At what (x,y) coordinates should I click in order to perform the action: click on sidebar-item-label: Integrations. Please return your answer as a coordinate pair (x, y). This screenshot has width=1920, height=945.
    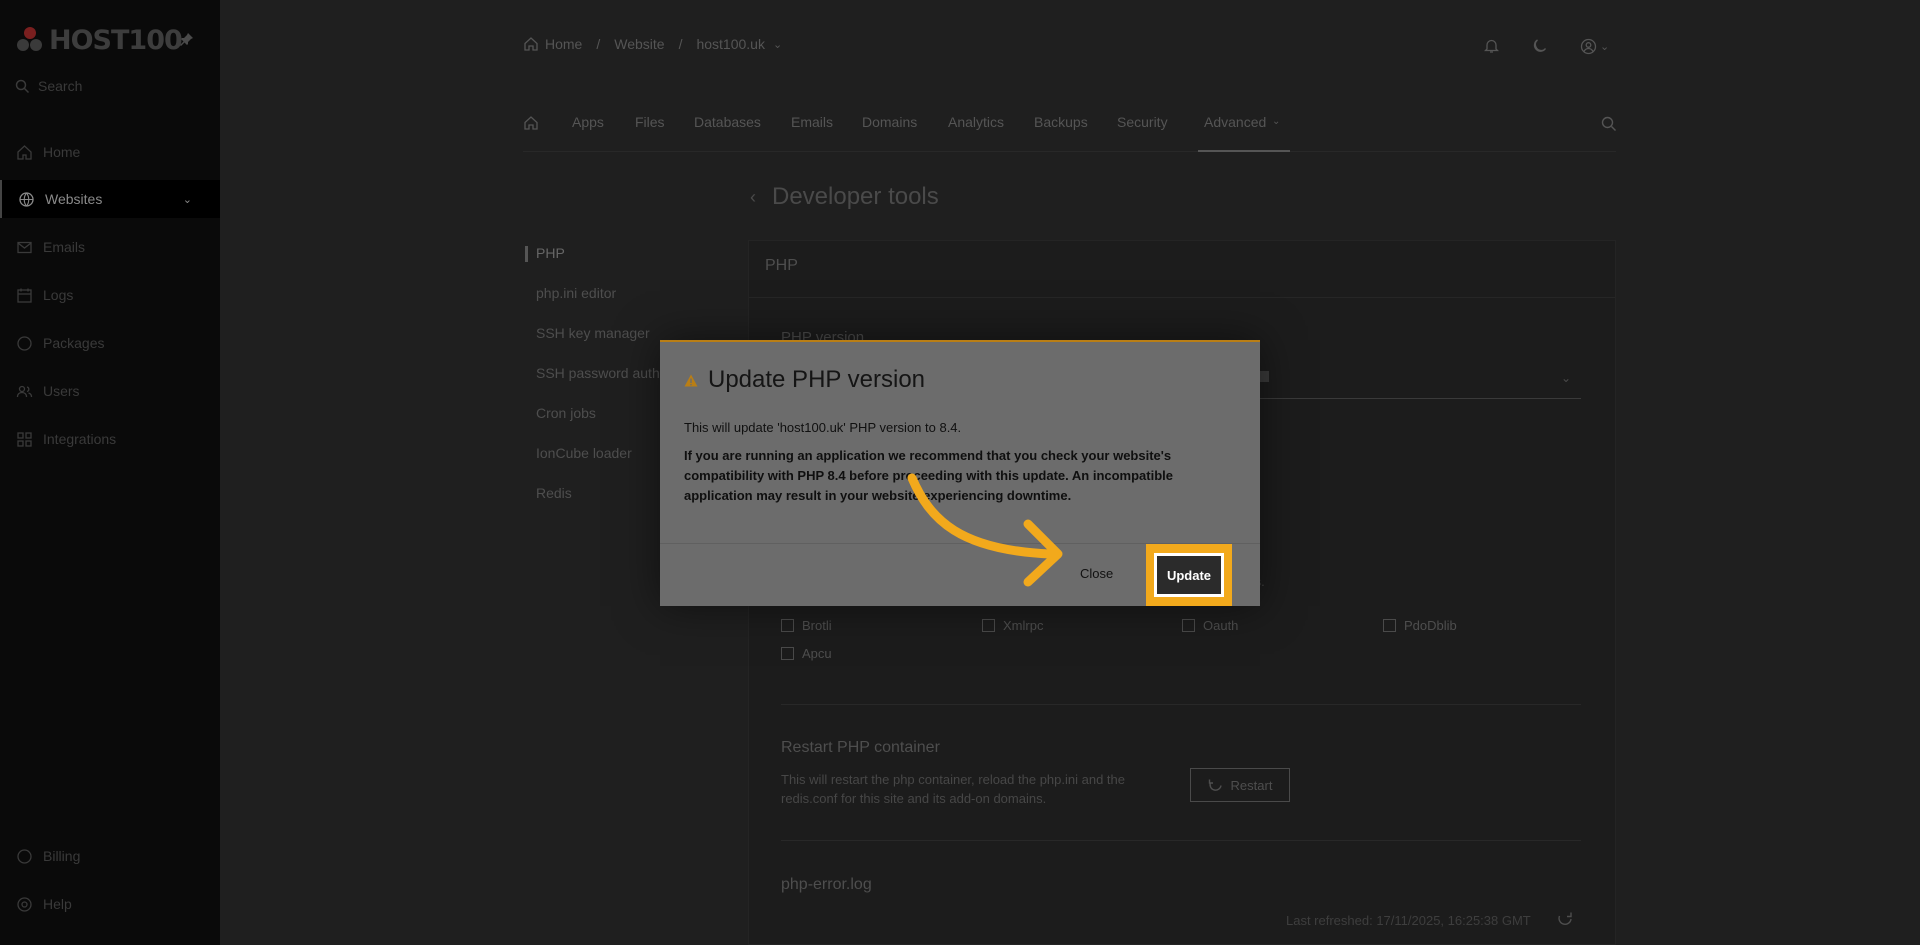
    Looking at the image, I should click on (80, 439).